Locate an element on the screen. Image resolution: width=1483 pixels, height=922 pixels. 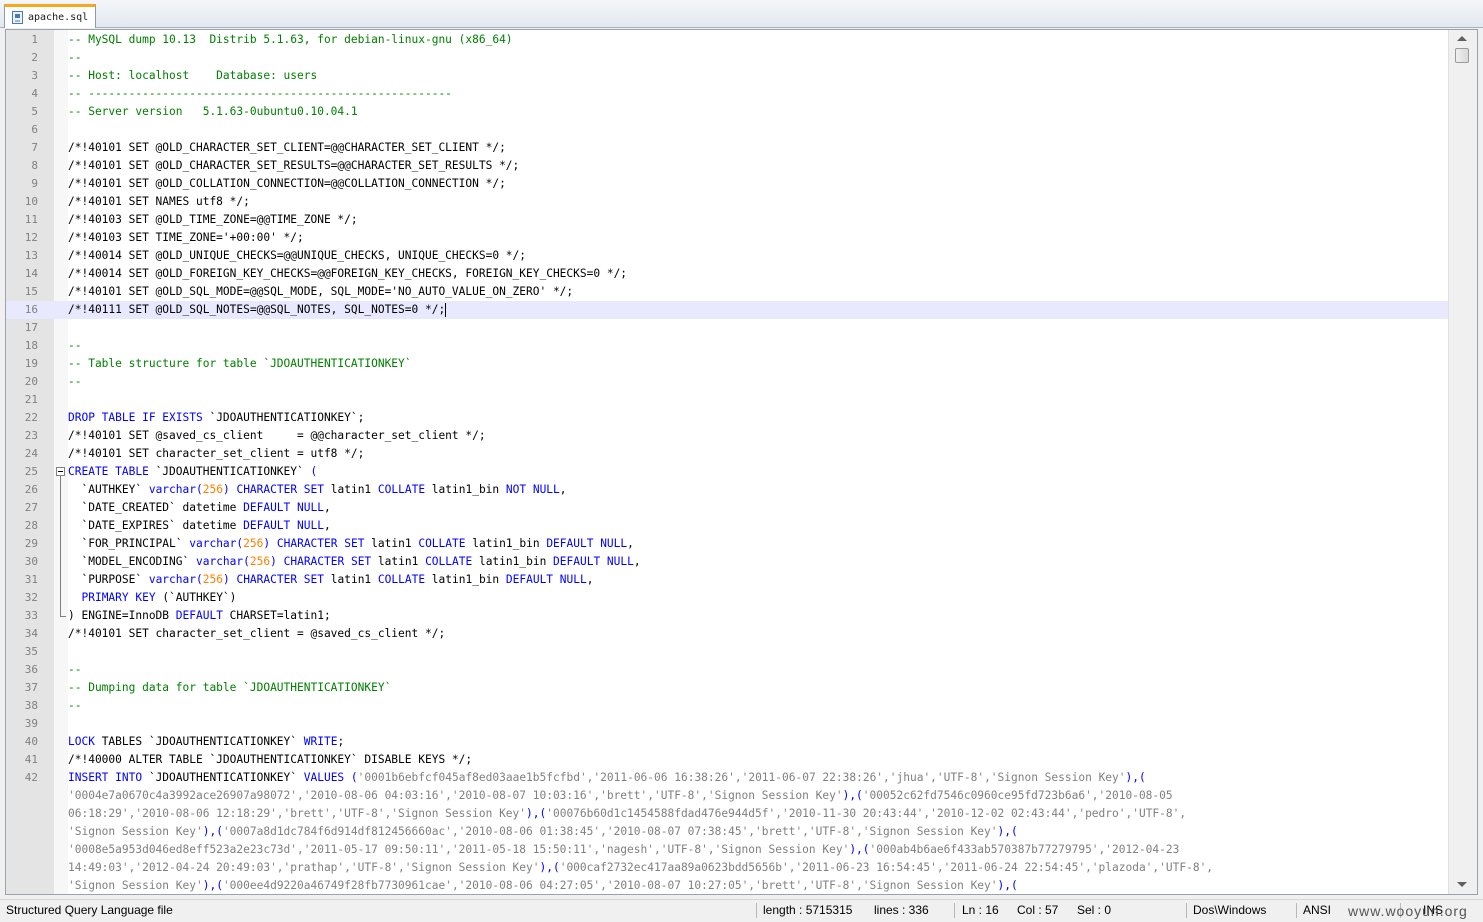
code-line: 12 /*!40103 SET TIME_ZONE='+00:00' */; is located at coordinates (727, 238).